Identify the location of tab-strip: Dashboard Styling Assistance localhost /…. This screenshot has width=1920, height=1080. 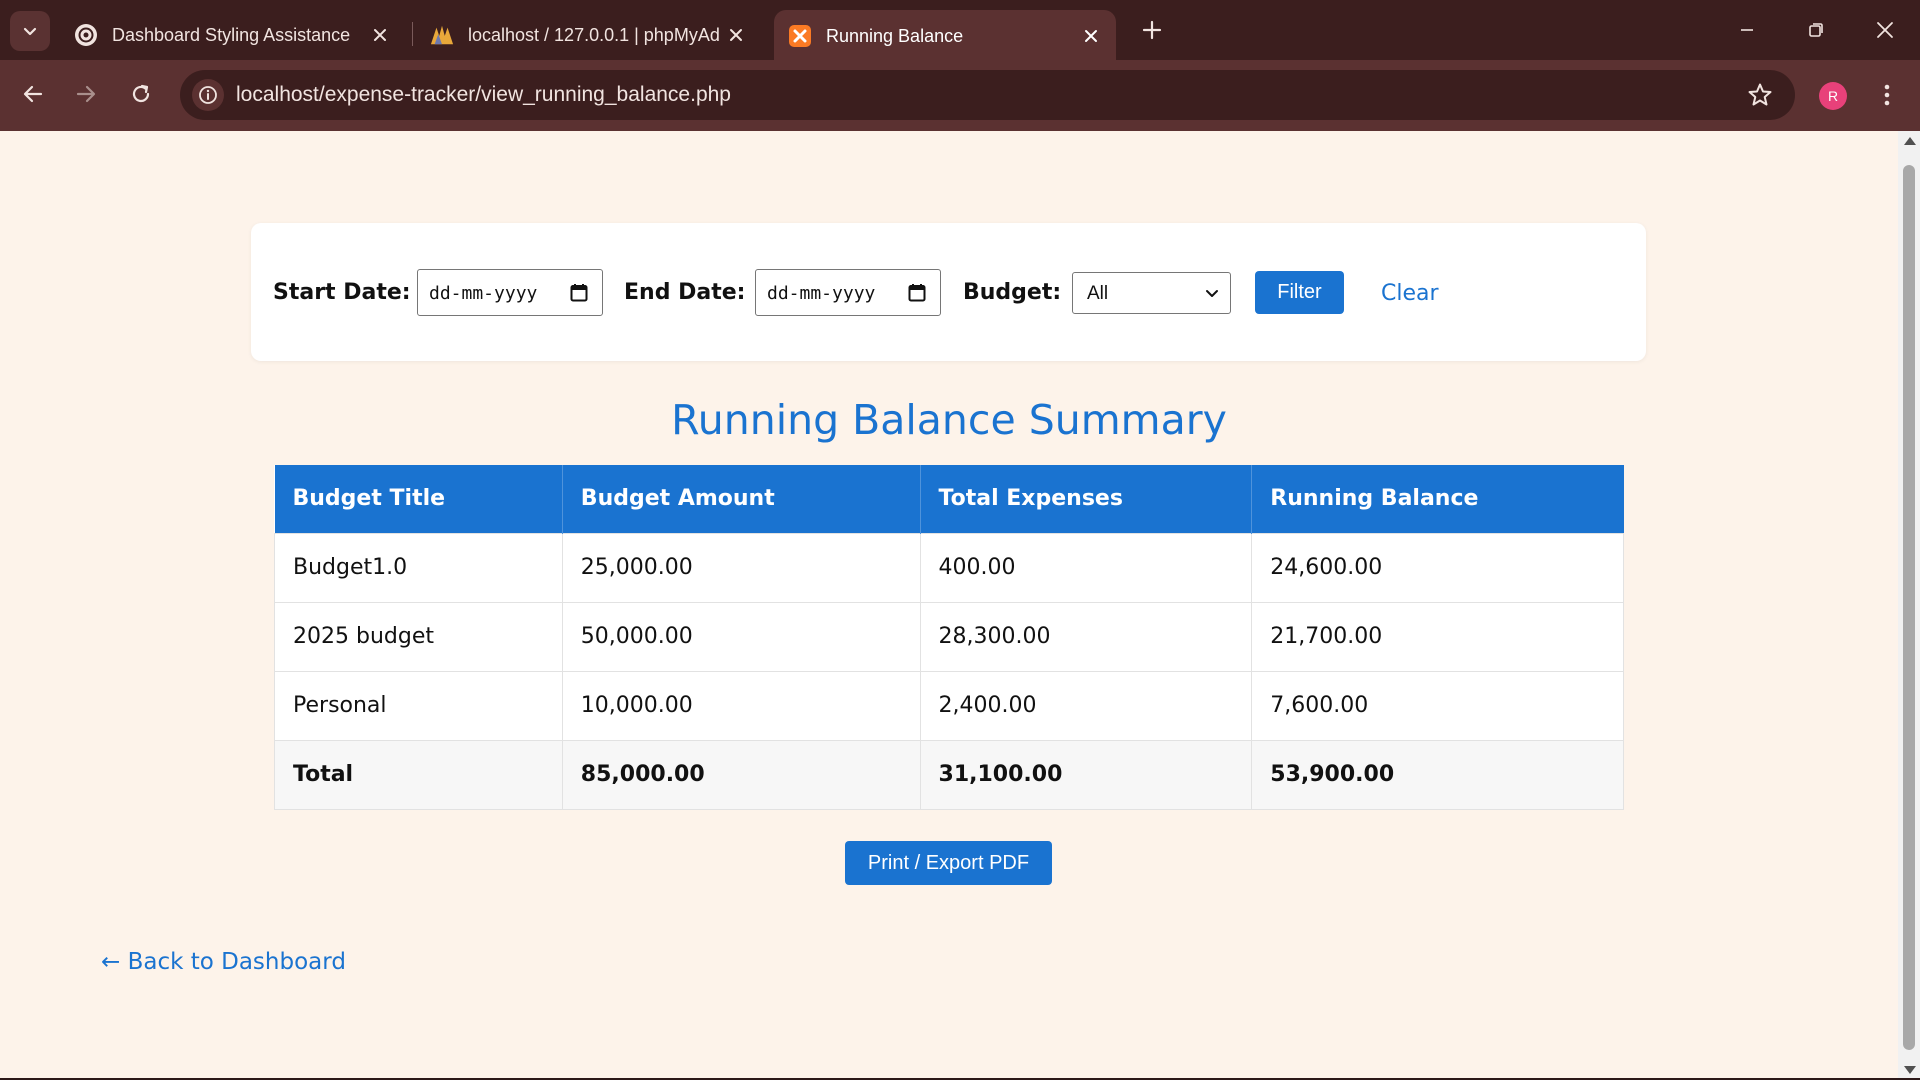
(960, 31).